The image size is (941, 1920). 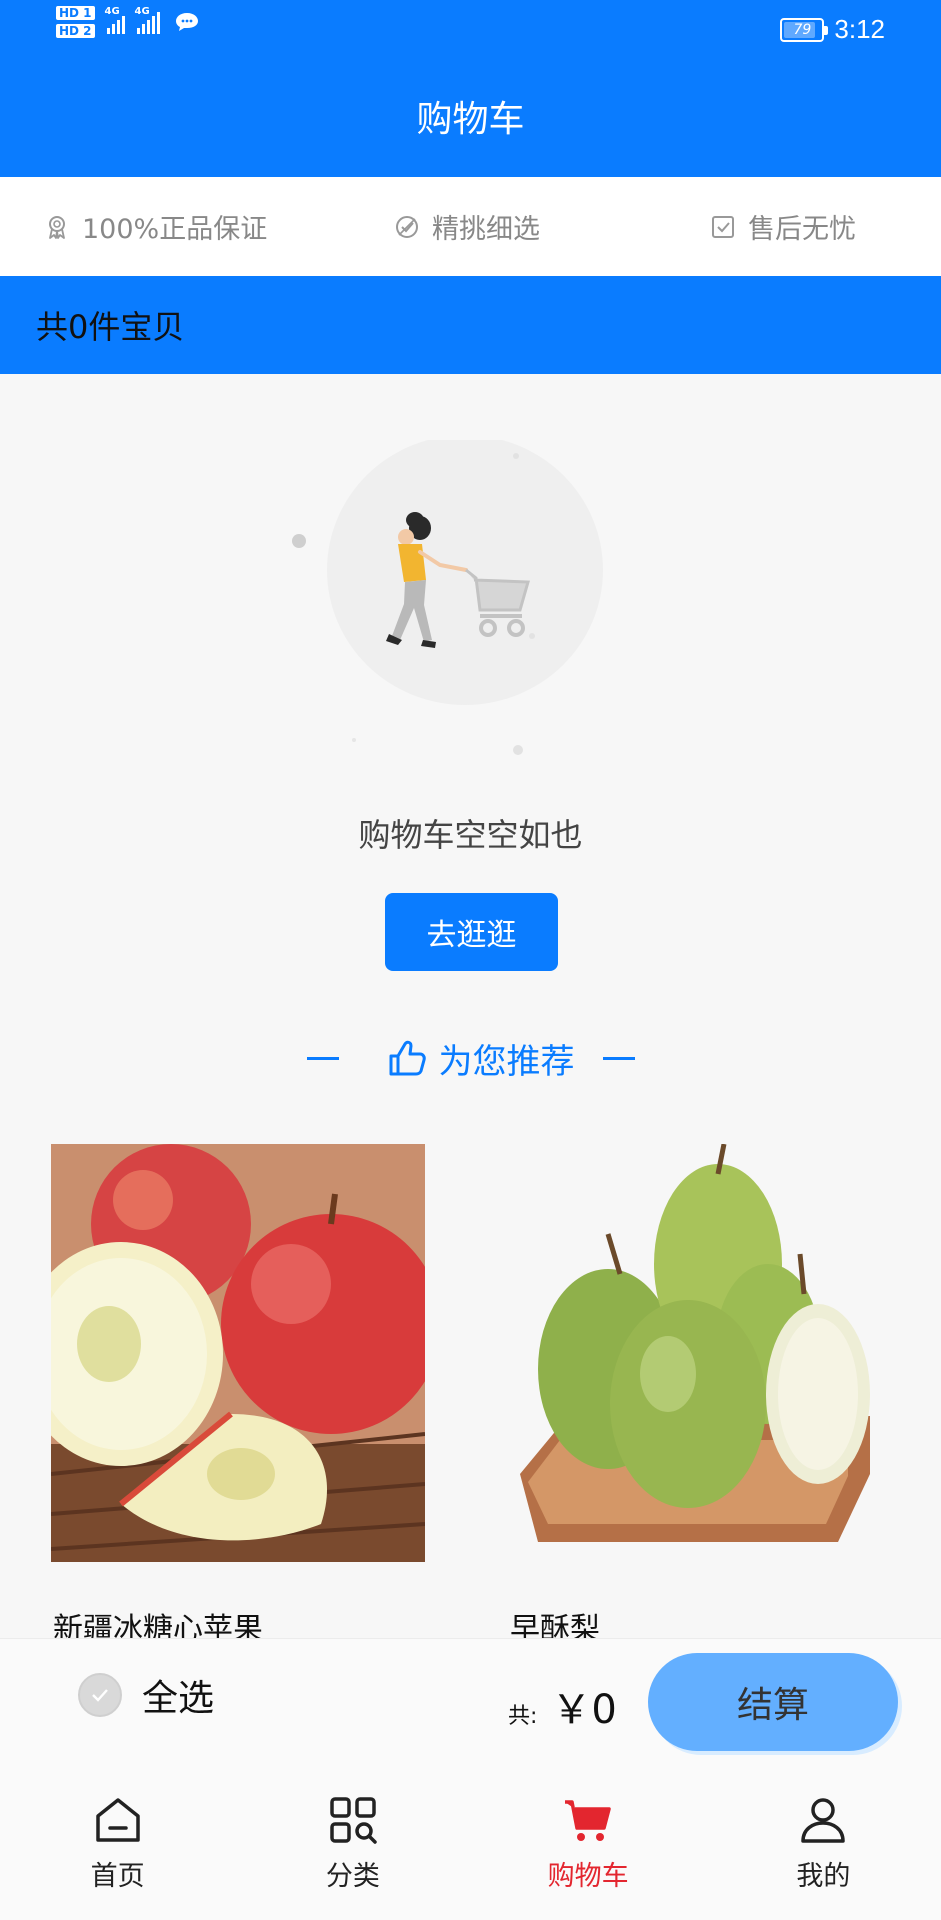 I want to click on guarantee-aftersale: 售后无忧, so click(x=783, y=226).